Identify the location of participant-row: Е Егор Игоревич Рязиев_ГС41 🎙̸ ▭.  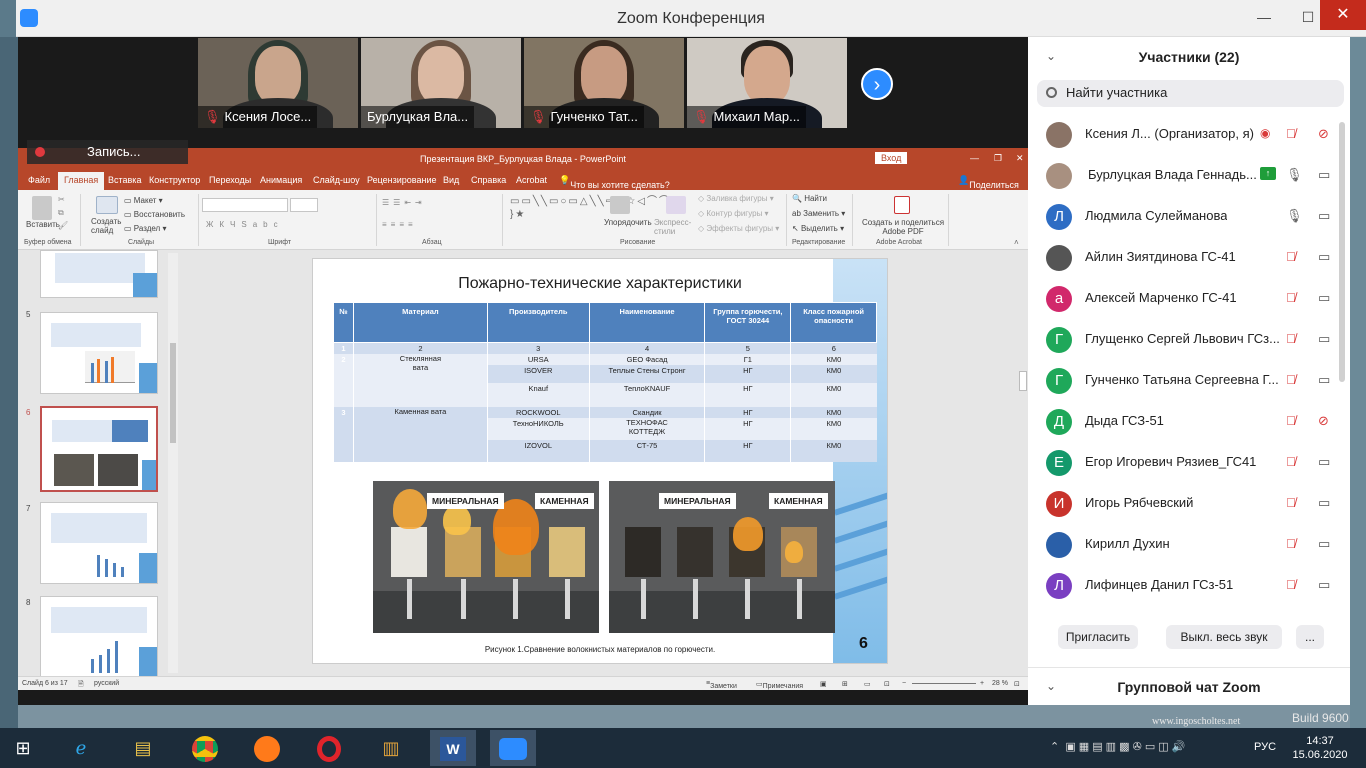
(1189, 462).